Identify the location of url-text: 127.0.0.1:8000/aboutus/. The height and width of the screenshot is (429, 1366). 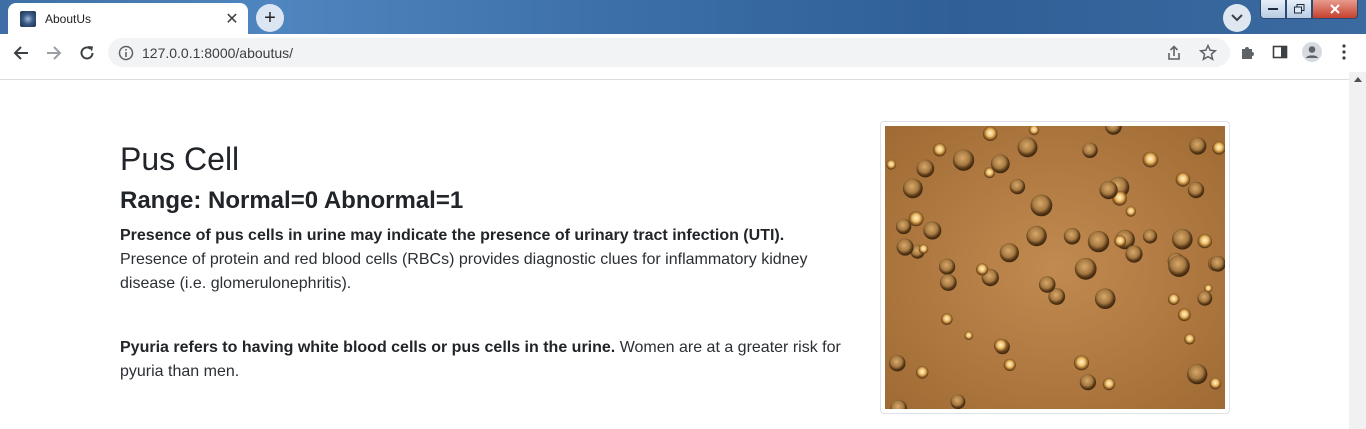
(651, 53).